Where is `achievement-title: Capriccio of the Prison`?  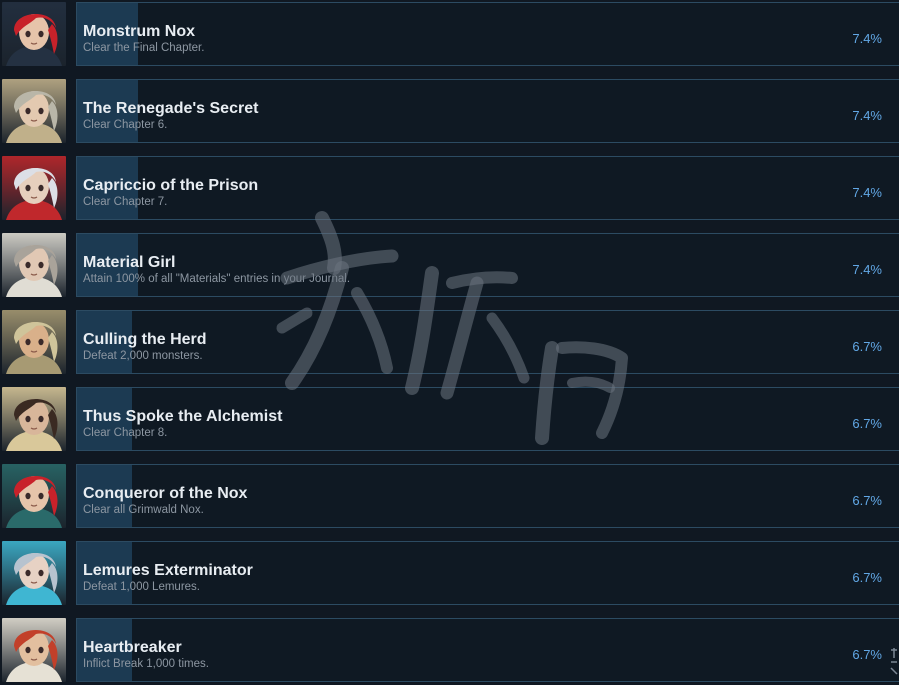
achievement-title: Capriccio of the Prison is located at coordinates (171, 185).